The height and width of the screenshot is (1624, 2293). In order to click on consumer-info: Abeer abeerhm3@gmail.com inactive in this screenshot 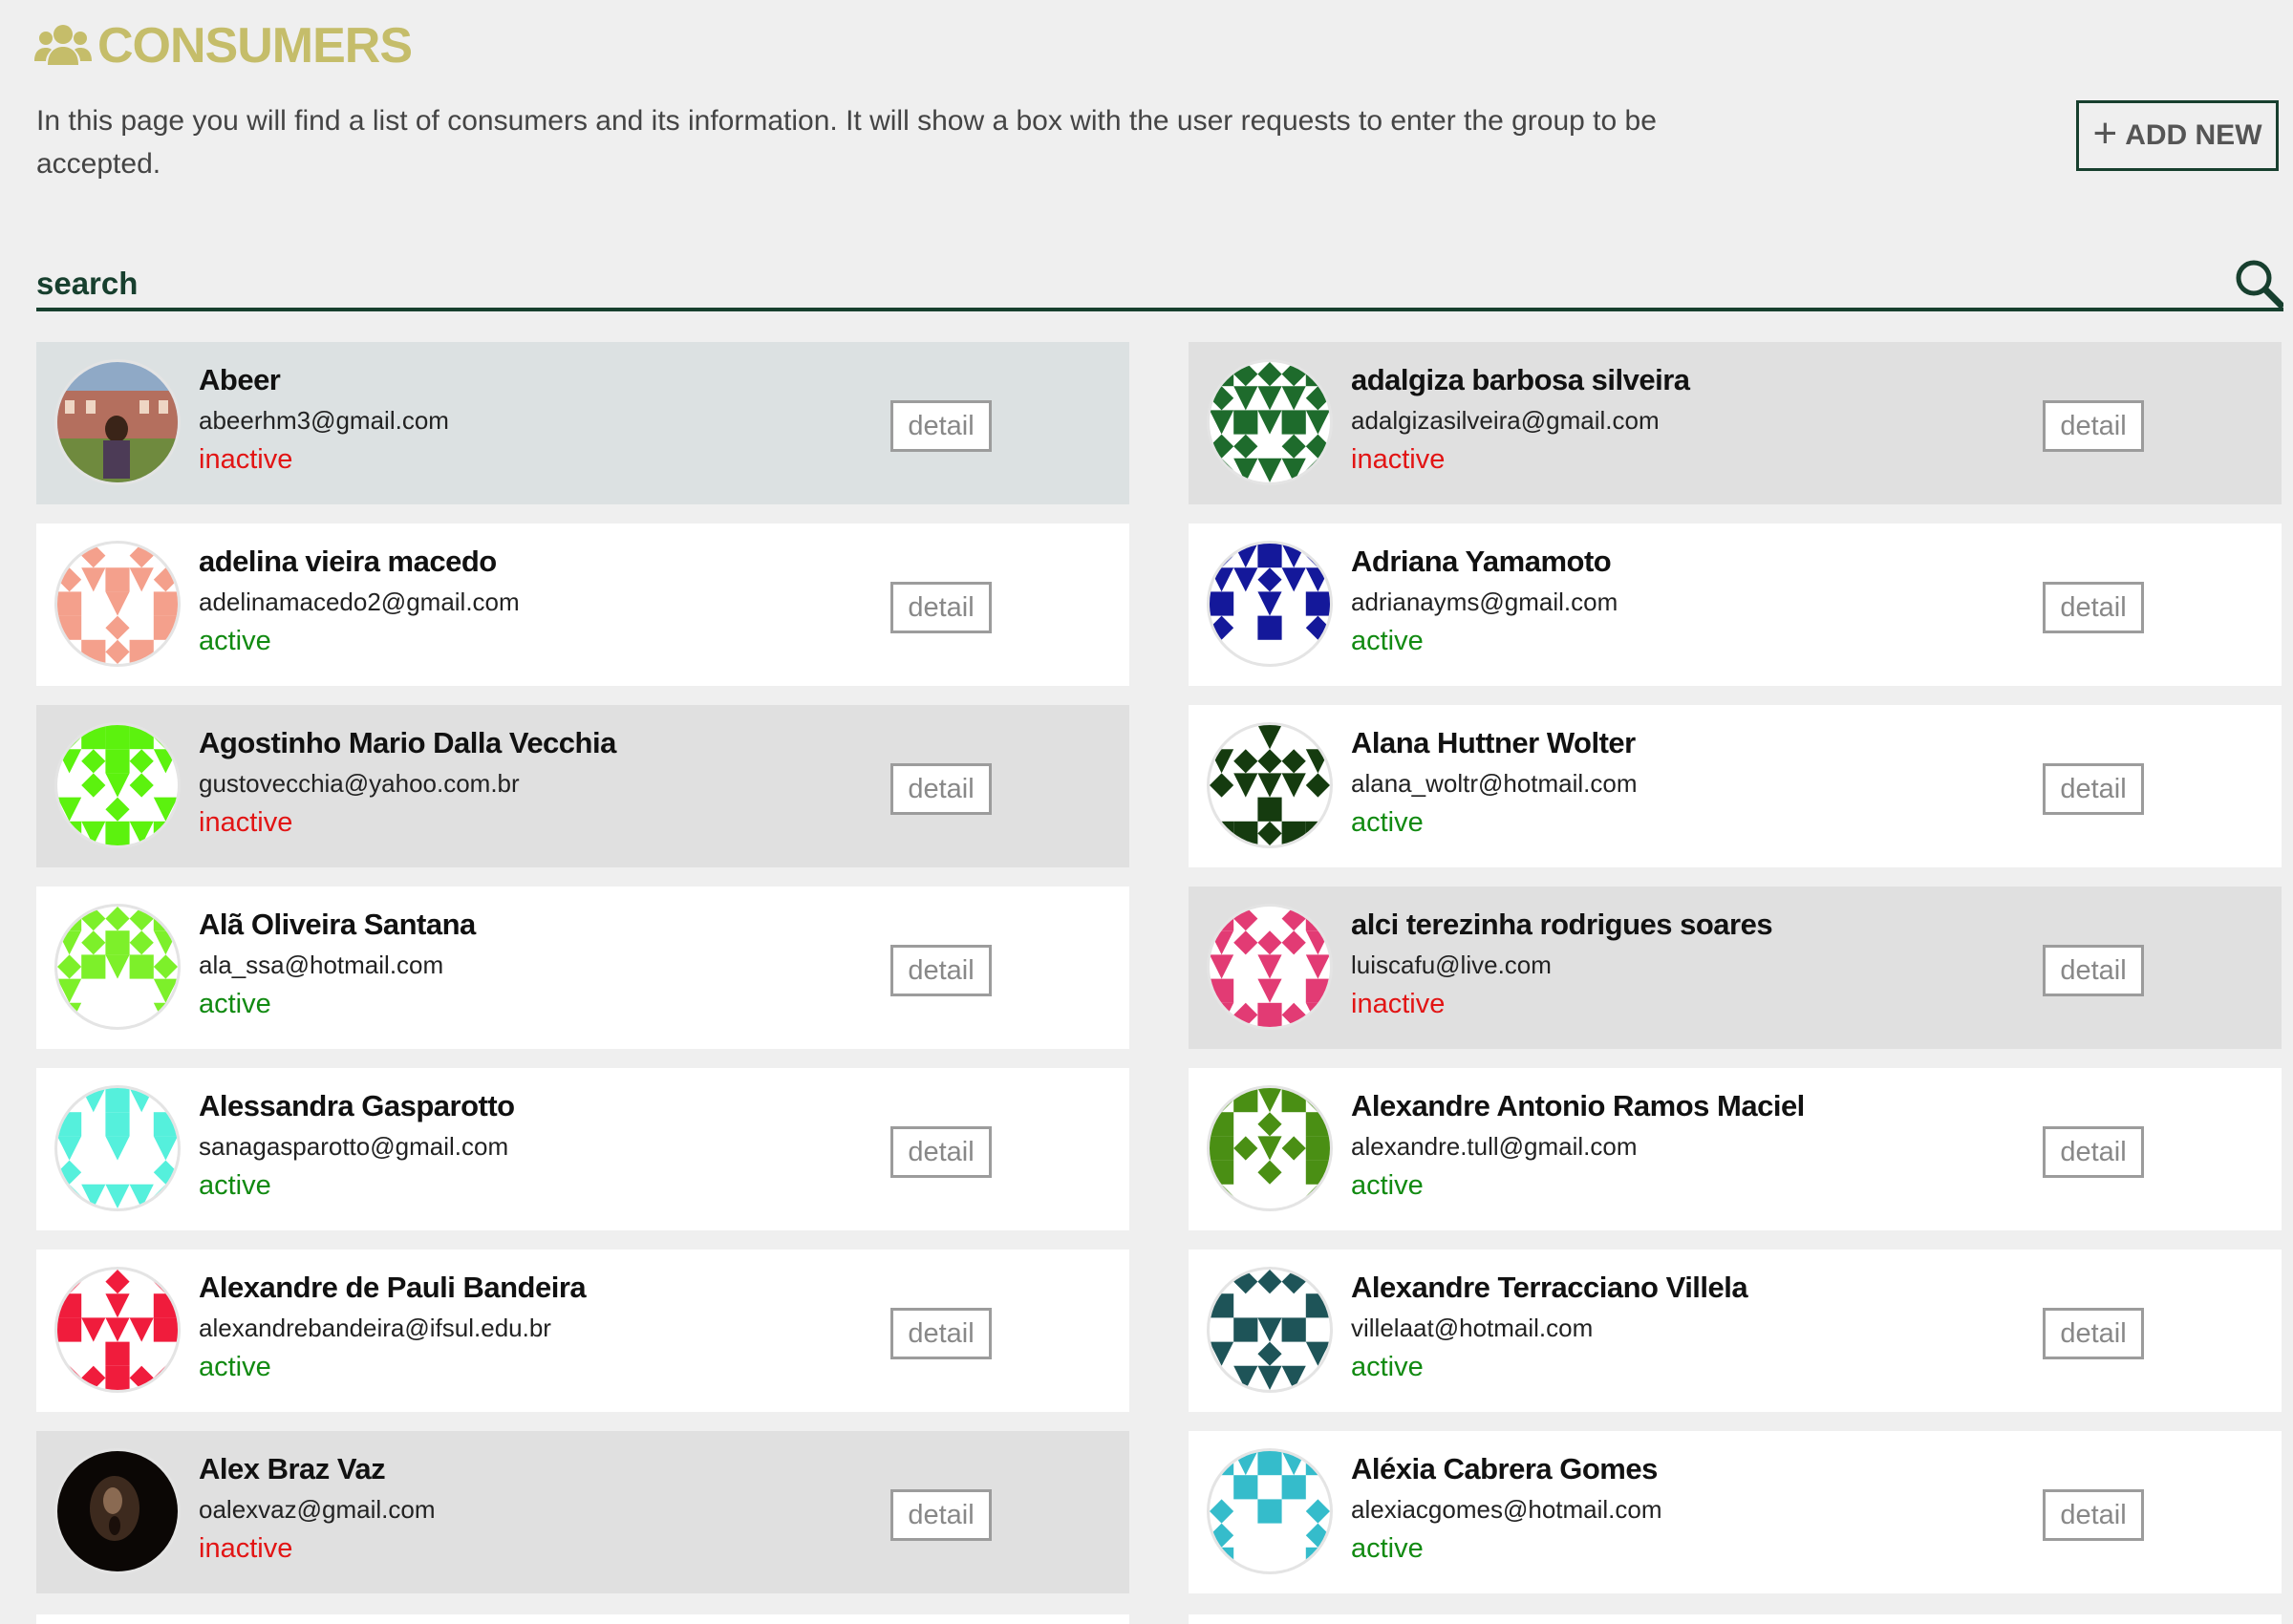, I will do `click(324, 420)`.